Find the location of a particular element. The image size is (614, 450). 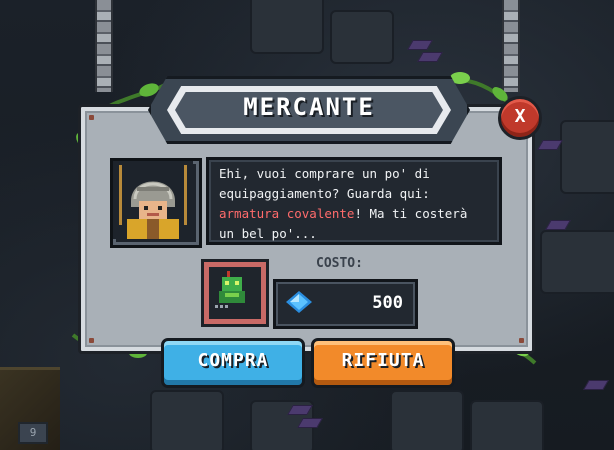

title-plate: MERCANTE is located at coordinates (309, 110).